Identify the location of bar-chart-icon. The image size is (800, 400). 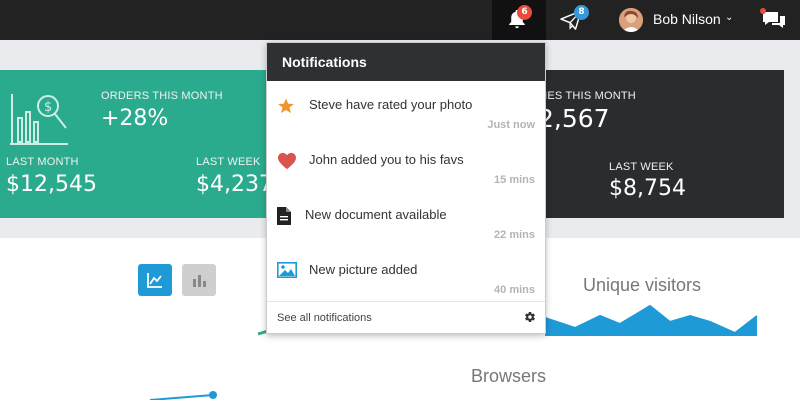
(199, 281).